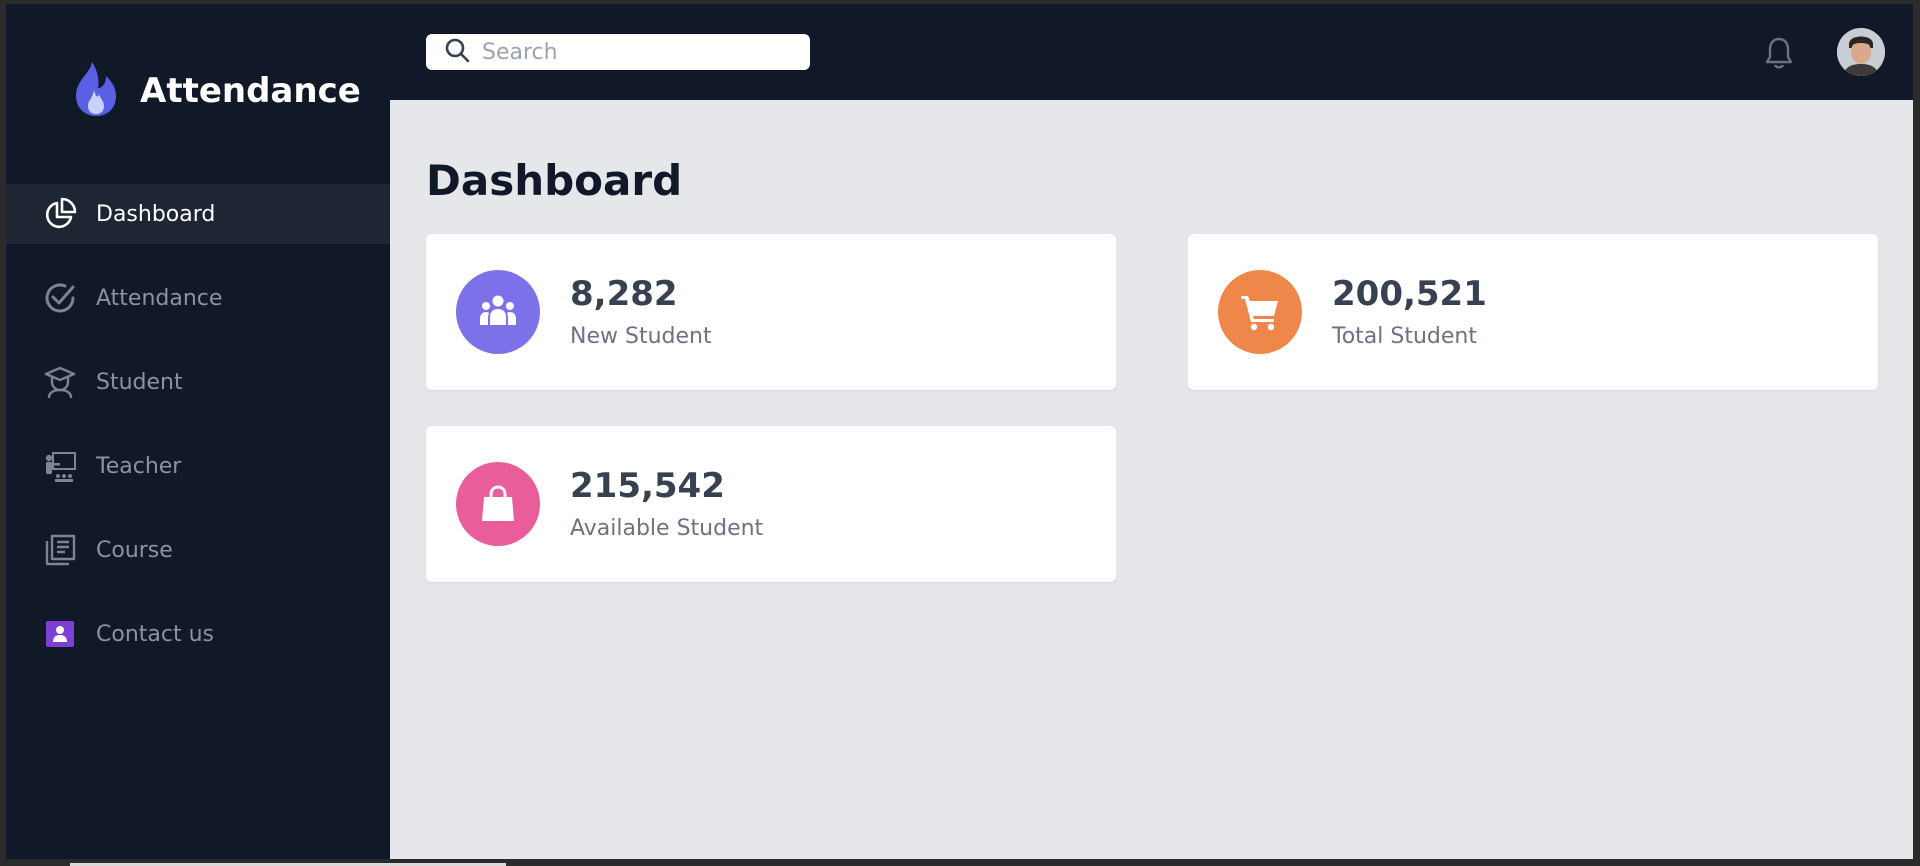 The image size is (1920, 866). What do you see at coordinates (1404, 336) in the screenshot?
I see `stat-label: Total Student` at bounding box center [1404, 336].